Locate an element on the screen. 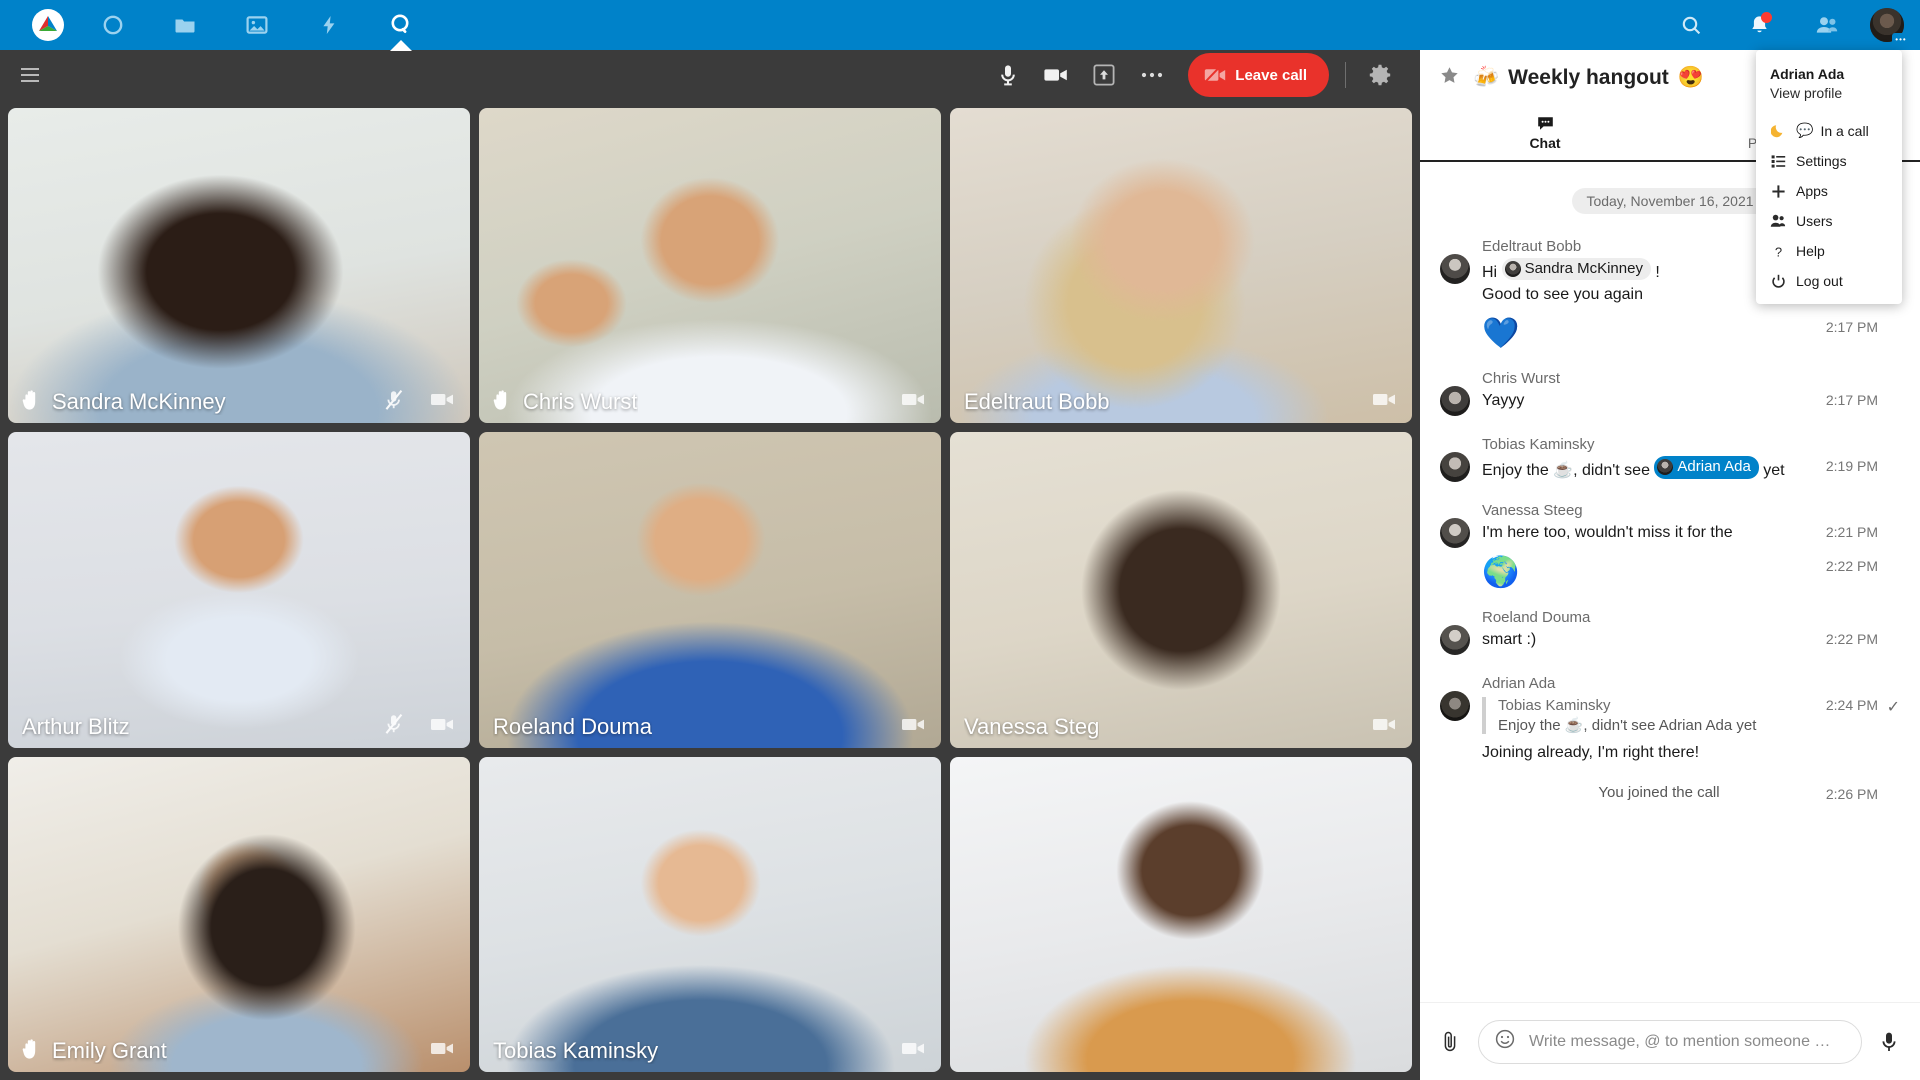 This screenshot has width=1920, height=1080. quoted-message-text: Enjoy the ☕, didn't see Adrian Ada yet is located at coordinates (1627, 725).